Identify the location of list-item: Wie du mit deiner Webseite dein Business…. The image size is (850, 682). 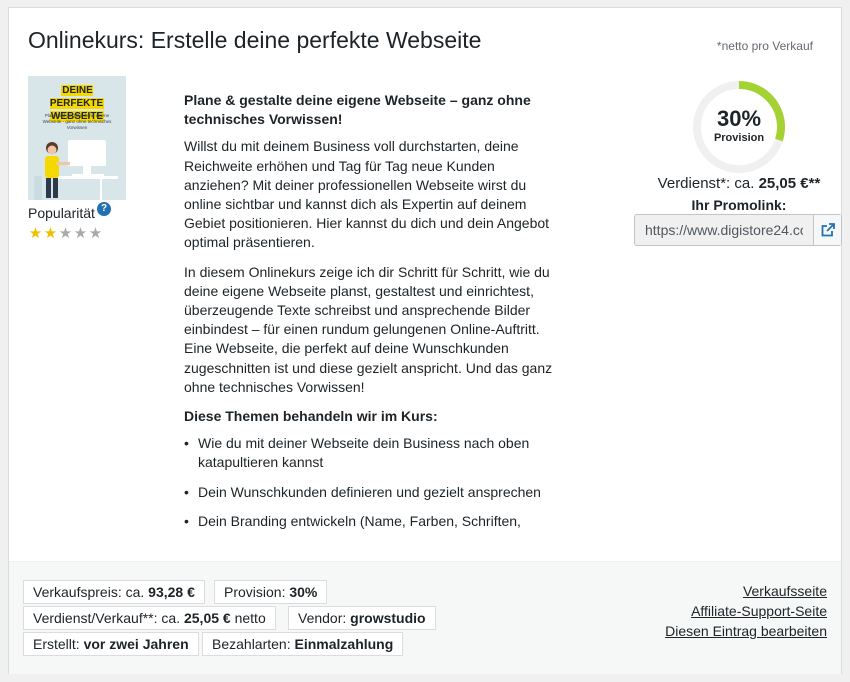
(369, 453).